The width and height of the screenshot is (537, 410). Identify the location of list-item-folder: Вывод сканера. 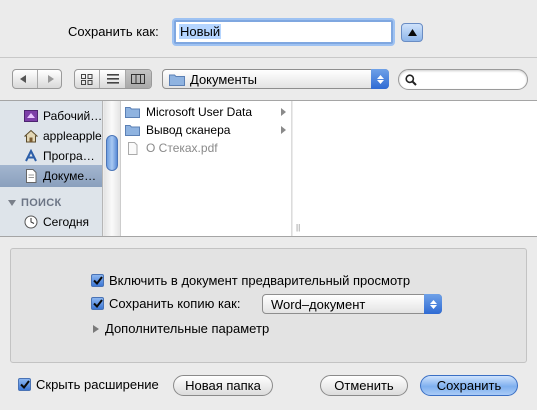
(207, 130).